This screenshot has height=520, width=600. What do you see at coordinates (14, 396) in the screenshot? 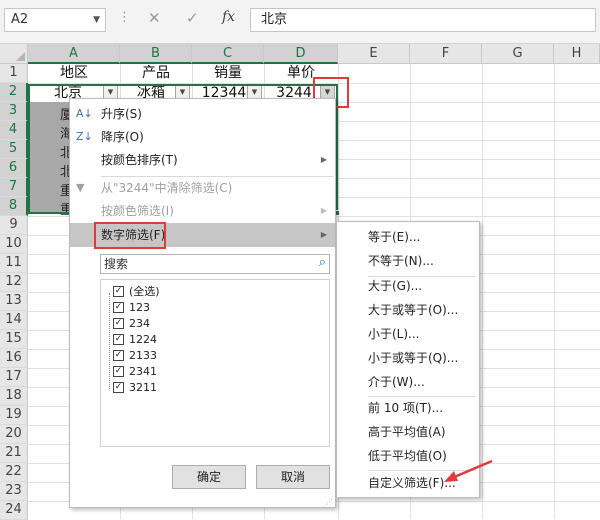
I see `row-header: 18` at bounding box center [14, 396].